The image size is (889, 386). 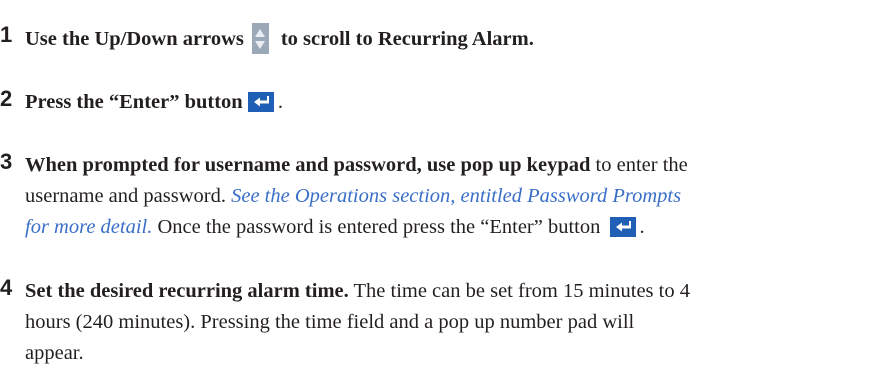 What do you see at coordinates (54, 353) in the screenshot?
I see `step-4-line3: appear.` at bounding box center [54, 353].